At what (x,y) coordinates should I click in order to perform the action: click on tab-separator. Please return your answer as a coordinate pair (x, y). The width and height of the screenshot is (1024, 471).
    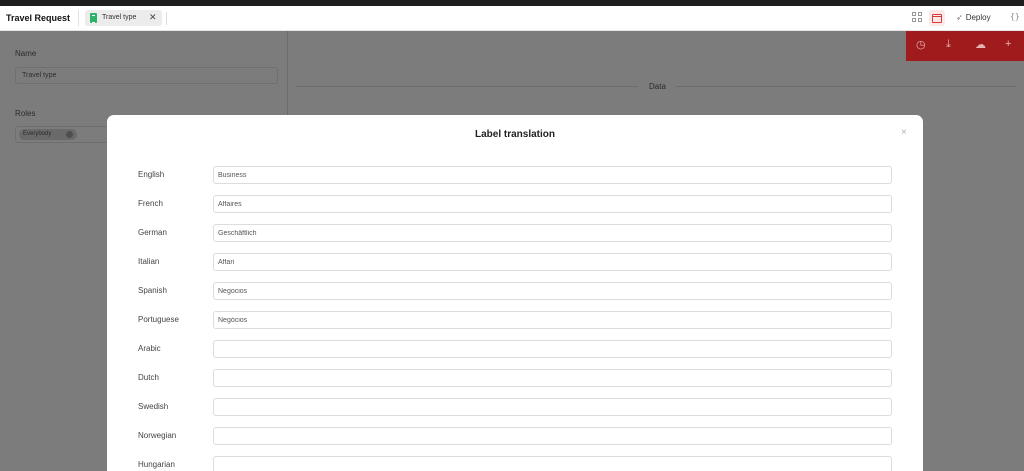
    Looking at the image, I should click on (166, 18).